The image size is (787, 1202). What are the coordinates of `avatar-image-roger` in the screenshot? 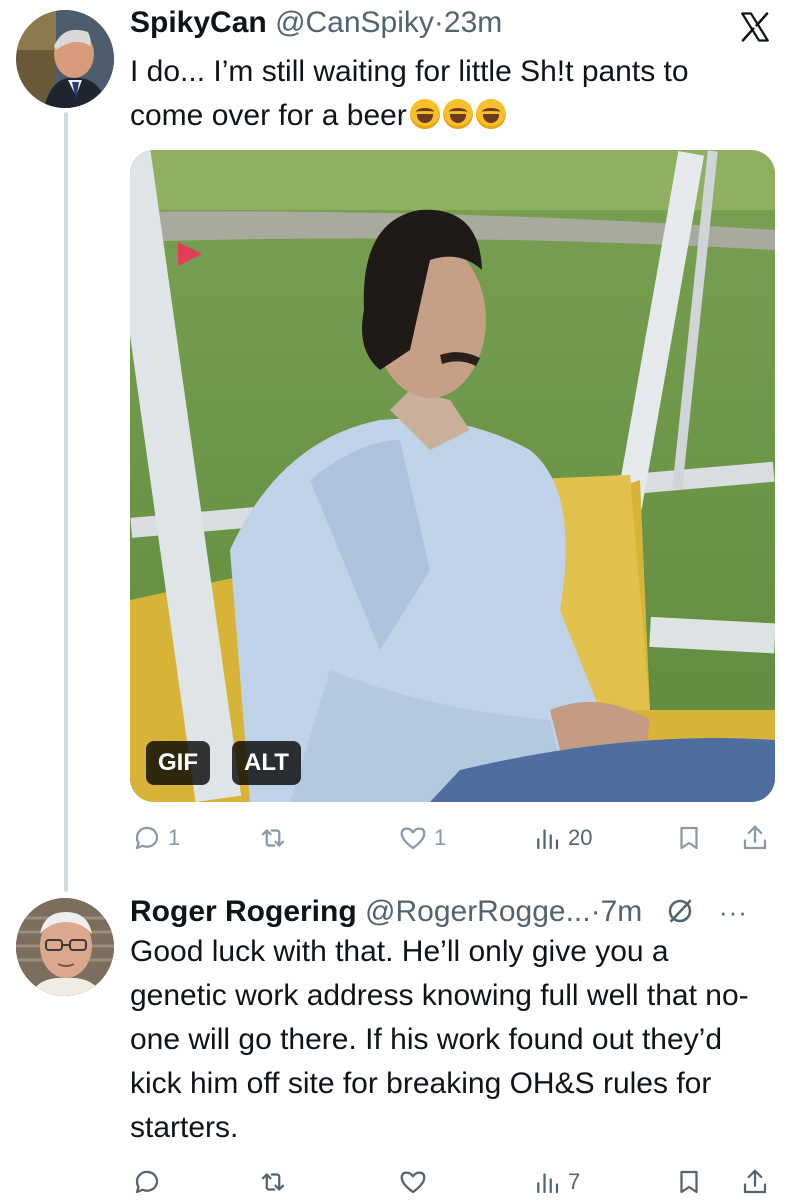 It's located at (65, 947).